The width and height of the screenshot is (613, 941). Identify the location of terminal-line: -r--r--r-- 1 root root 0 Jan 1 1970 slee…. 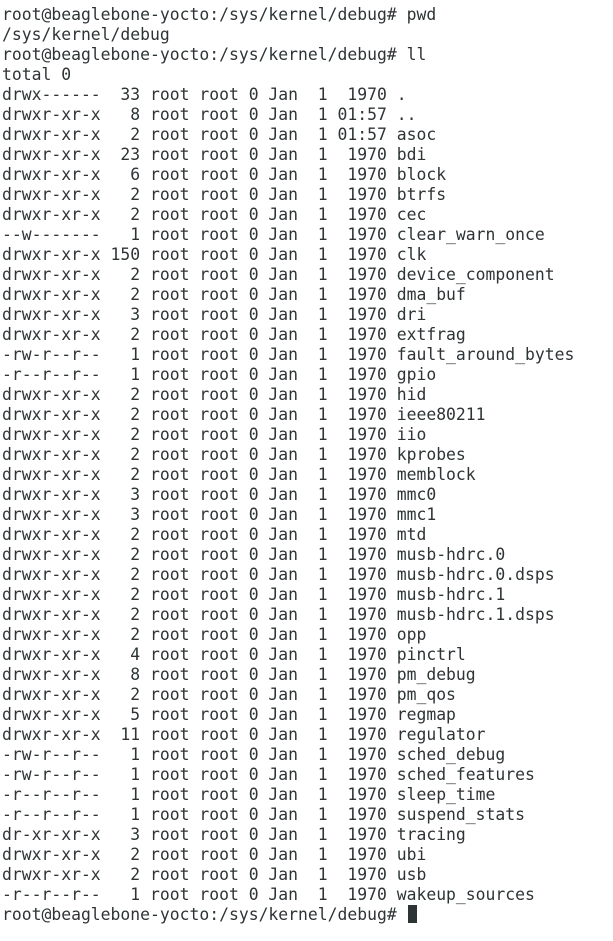
(249, 794).